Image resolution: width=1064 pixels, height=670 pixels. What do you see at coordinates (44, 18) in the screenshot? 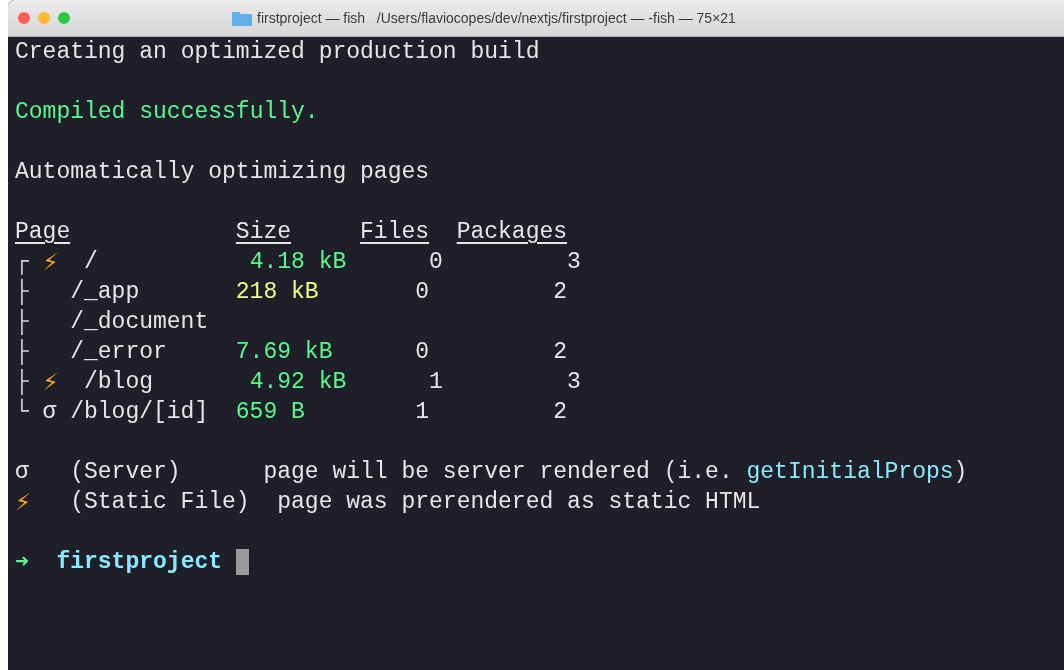
I see `minimize-button` at bounding box center [44, 18].